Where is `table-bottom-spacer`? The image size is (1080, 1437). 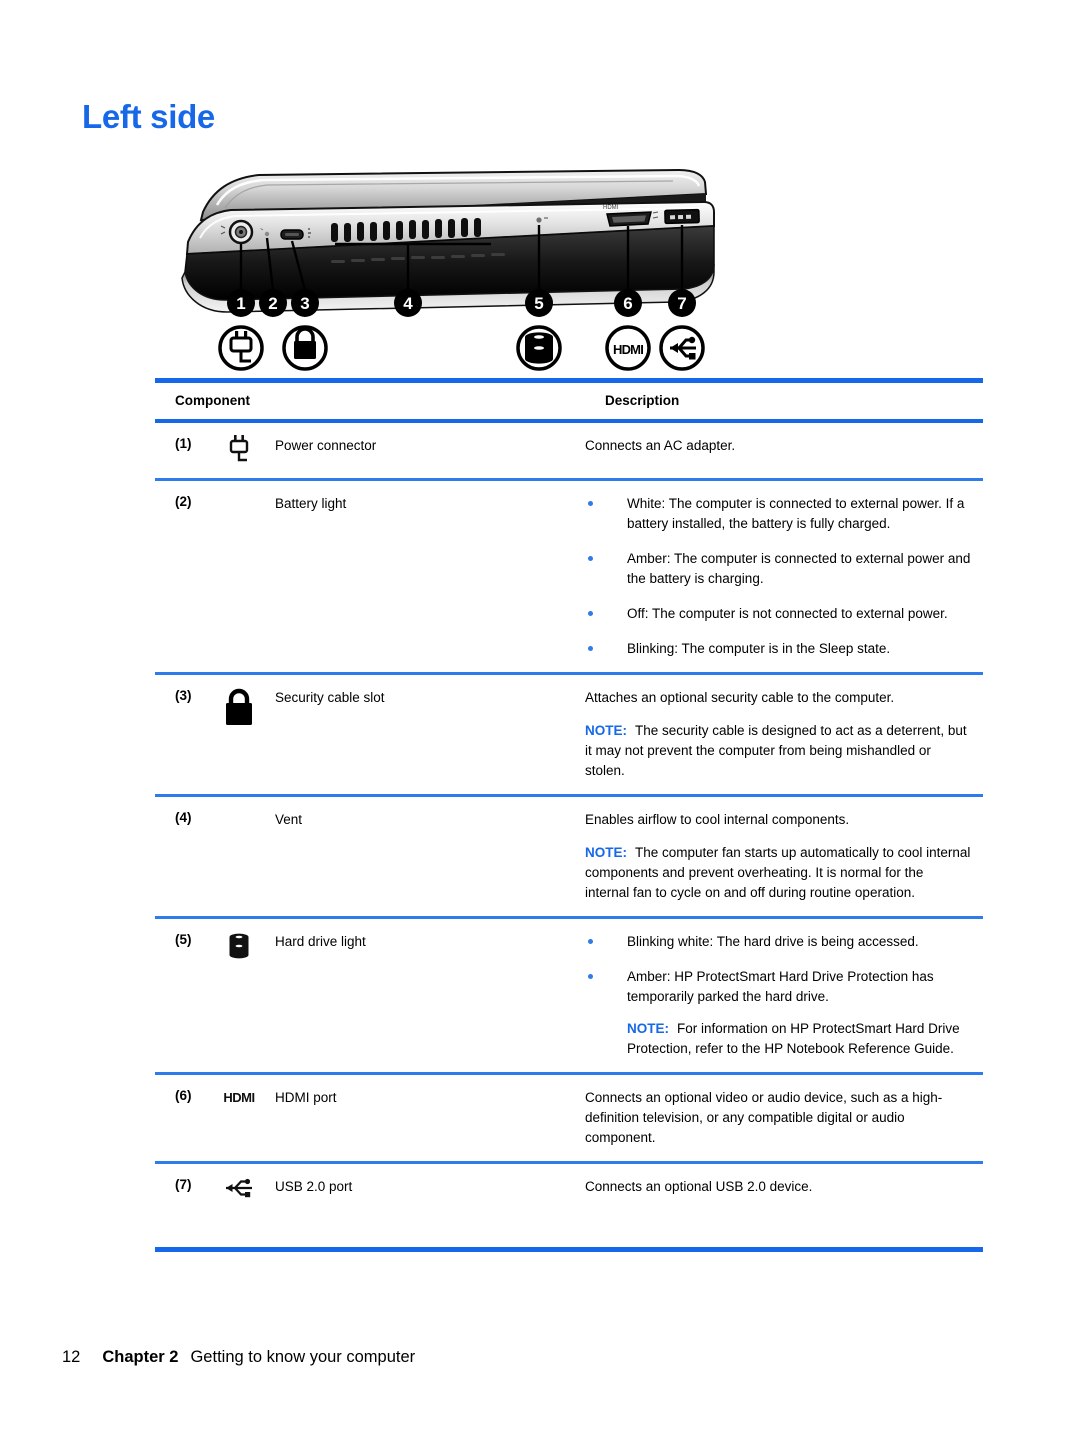 table-bottom-spacer is located at coordinates (569, 1230).